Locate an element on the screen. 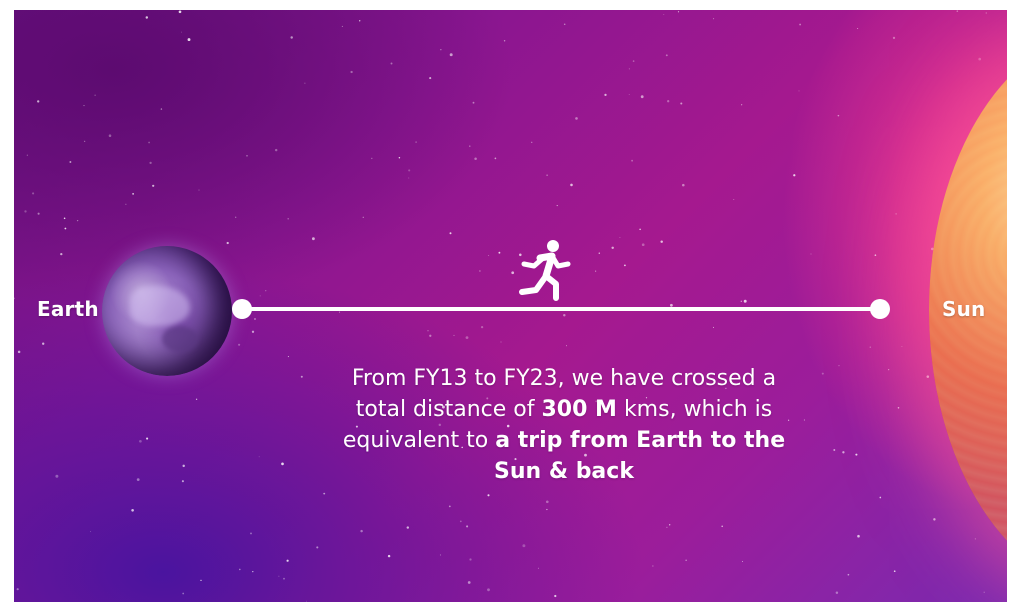 Image resolution: width=1011 pixels, height=605 pixels. caption-distance-value: 300 M is located at coordinates (579, 409).